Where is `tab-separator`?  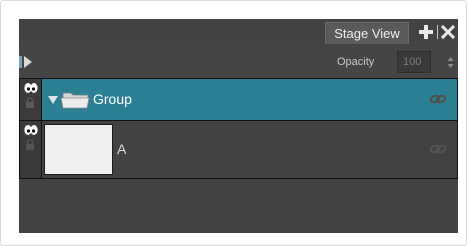
tab-separator is located at coordinates (437, 32).